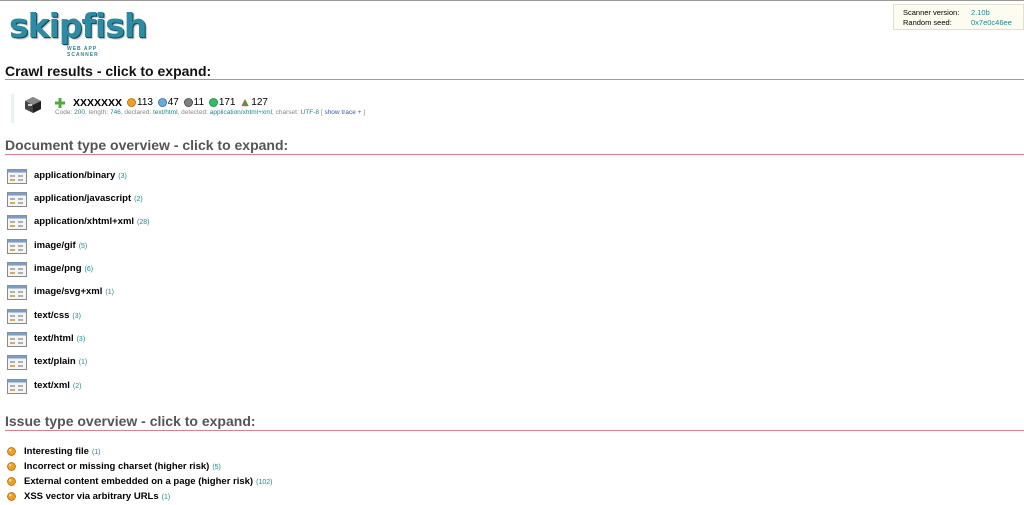 The image size is (1024, 505). What do you see at coordinates (58, 268) in the screenshot?
I see `doctype-name: image/png` at bounding box center [58, 268].